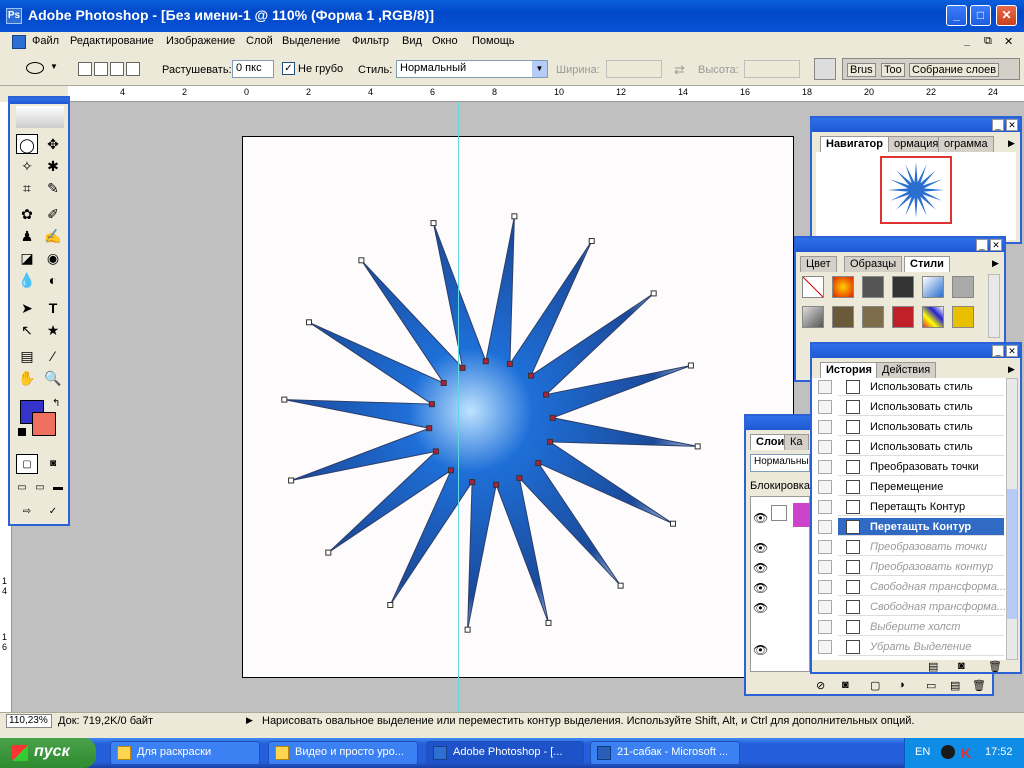  What do you see at coordinates (27, 464) in the screenshot?
I see `standard-mode-icon: ▢` at bounding box center [27, 464].